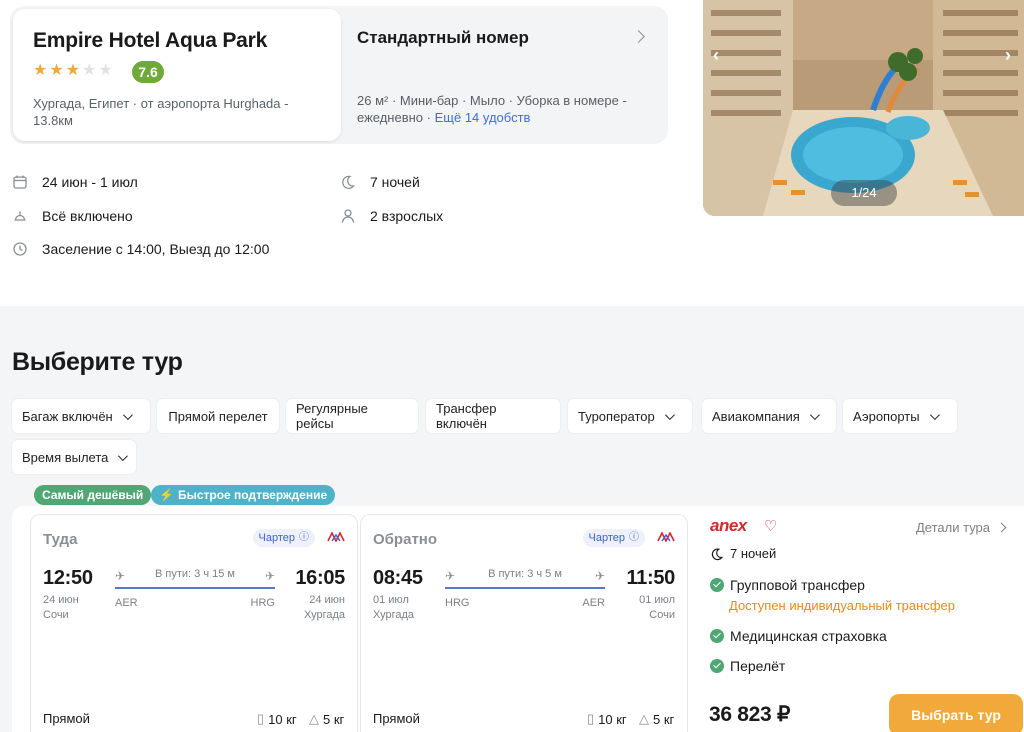  What do you see at coordinates (716, 55) in the screenshot?
I see `gallery-prev-button: ‹` at bounding box center [716, 55].